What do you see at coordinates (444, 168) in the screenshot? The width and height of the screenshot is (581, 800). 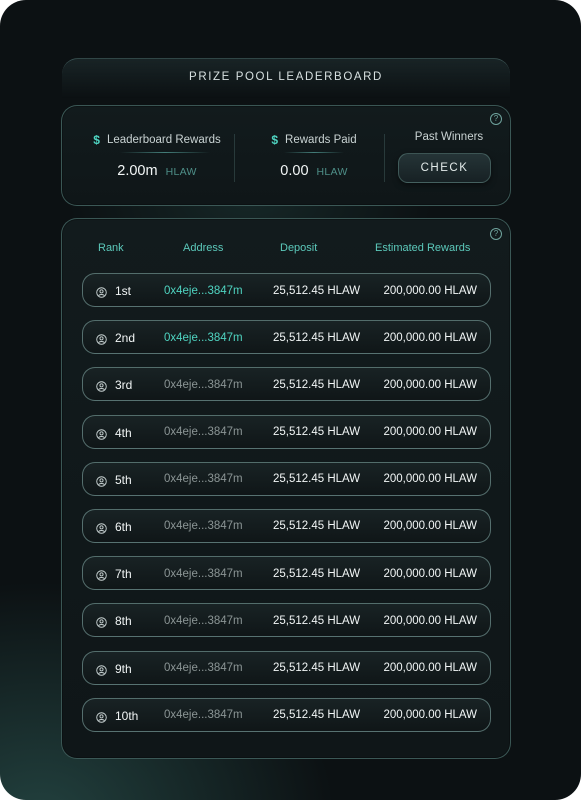 I see `check-past-winners-button: CHECK` at bounding box center [444, 168].